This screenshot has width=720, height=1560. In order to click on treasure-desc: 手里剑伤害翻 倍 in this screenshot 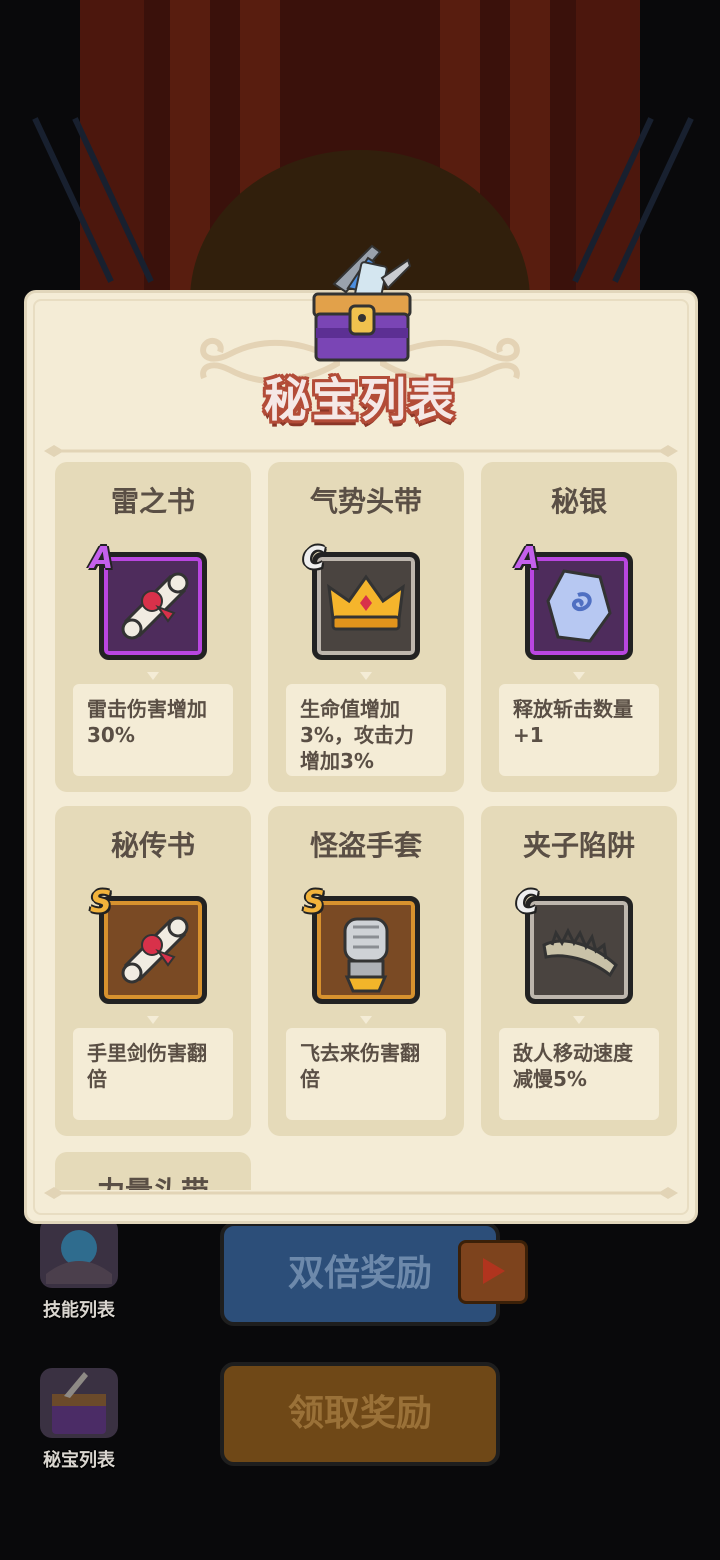, I will do `click(153, 1074)`.